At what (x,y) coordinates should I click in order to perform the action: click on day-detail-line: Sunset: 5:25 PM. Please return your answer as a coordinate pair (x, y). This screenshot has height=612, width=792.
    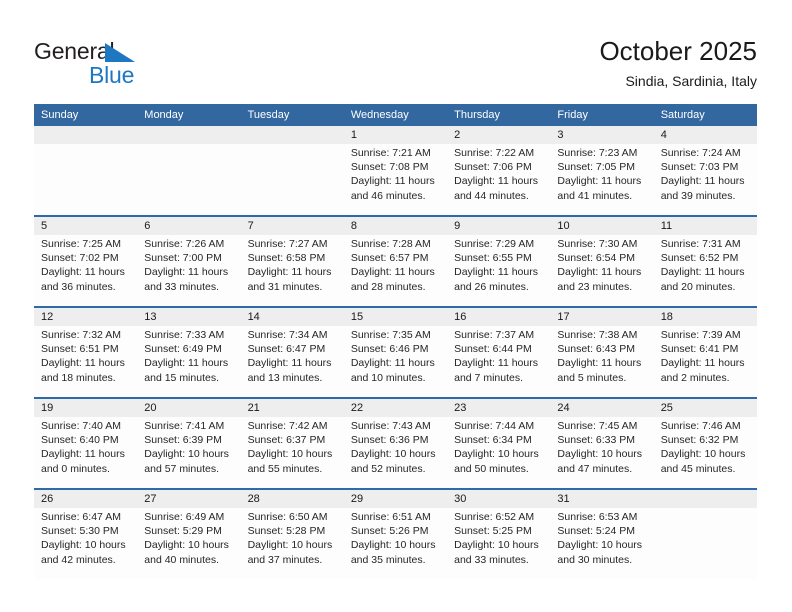
    Looking at the image, I should click on (493, 531).